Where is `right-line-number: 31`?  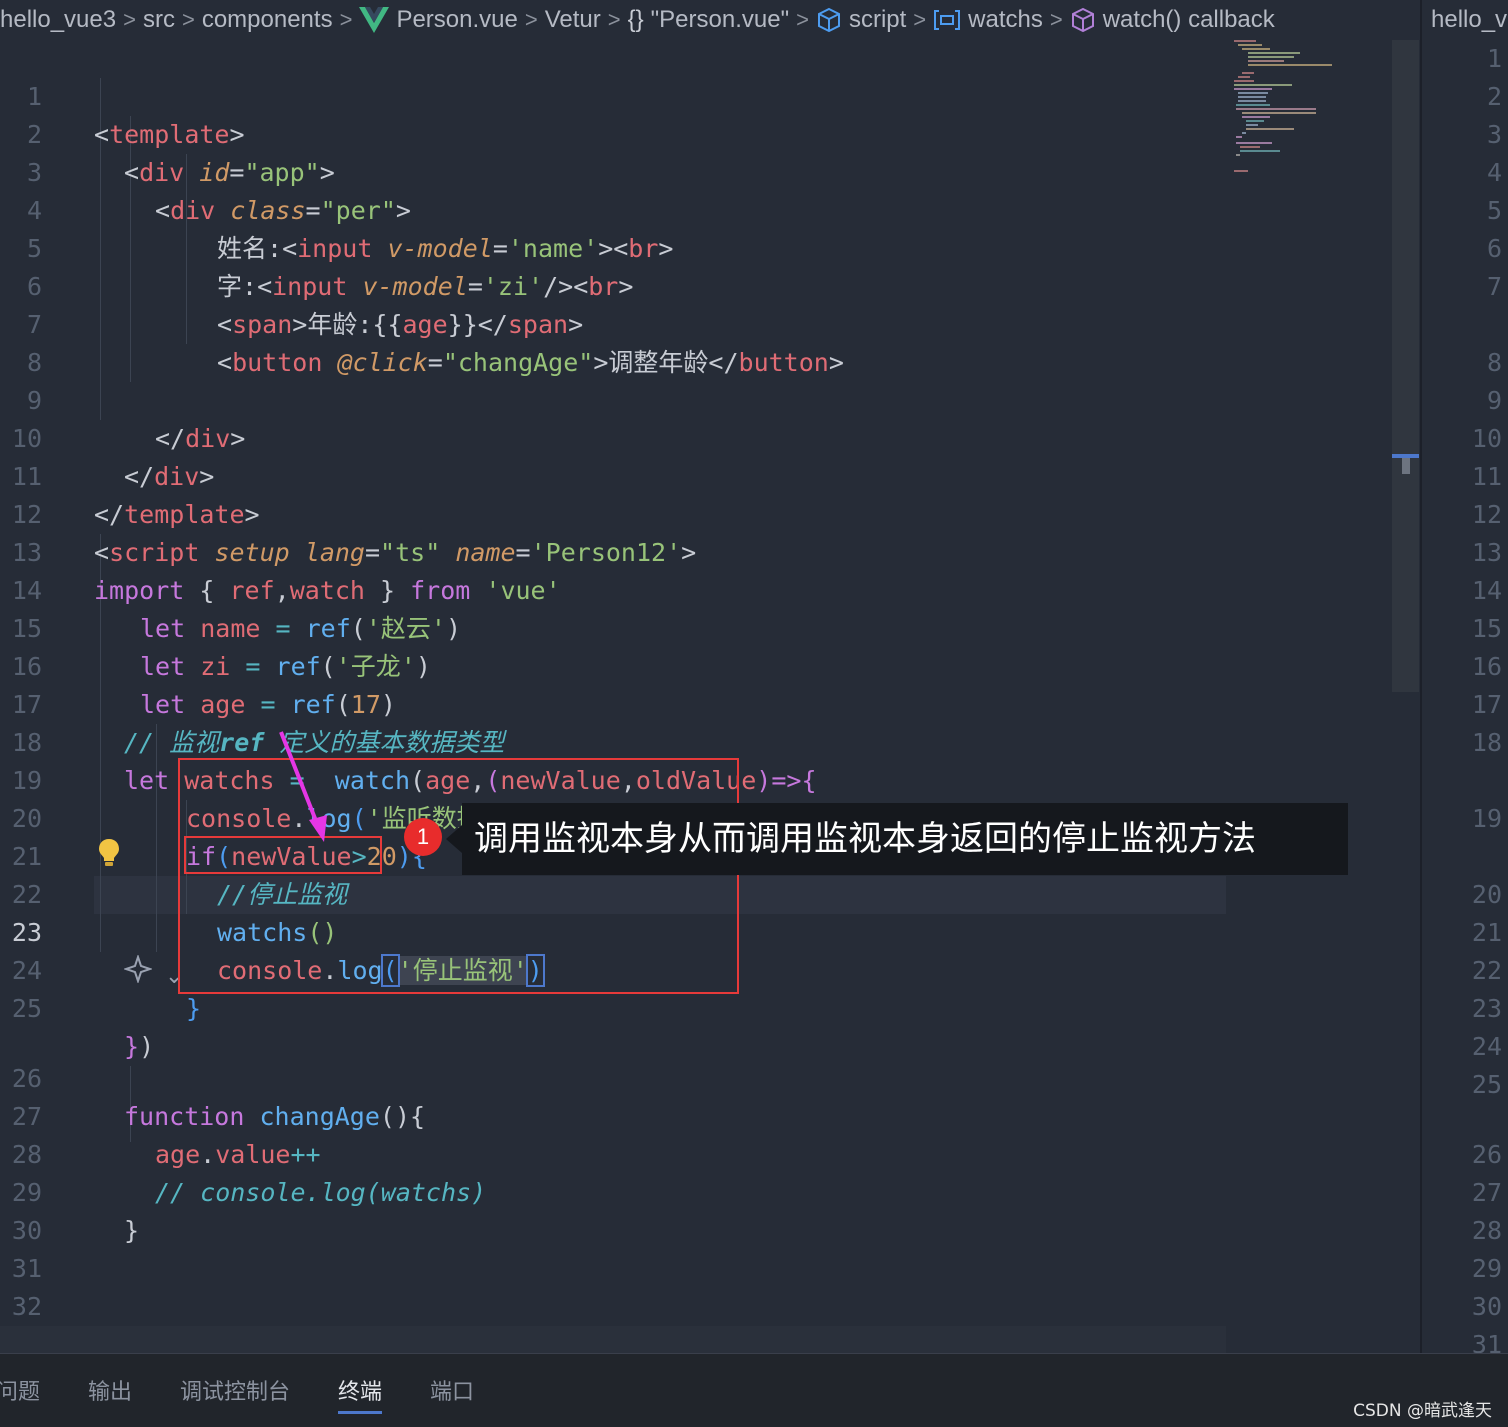 right-line-number: 31 is located at coordinates (1486, 1341).